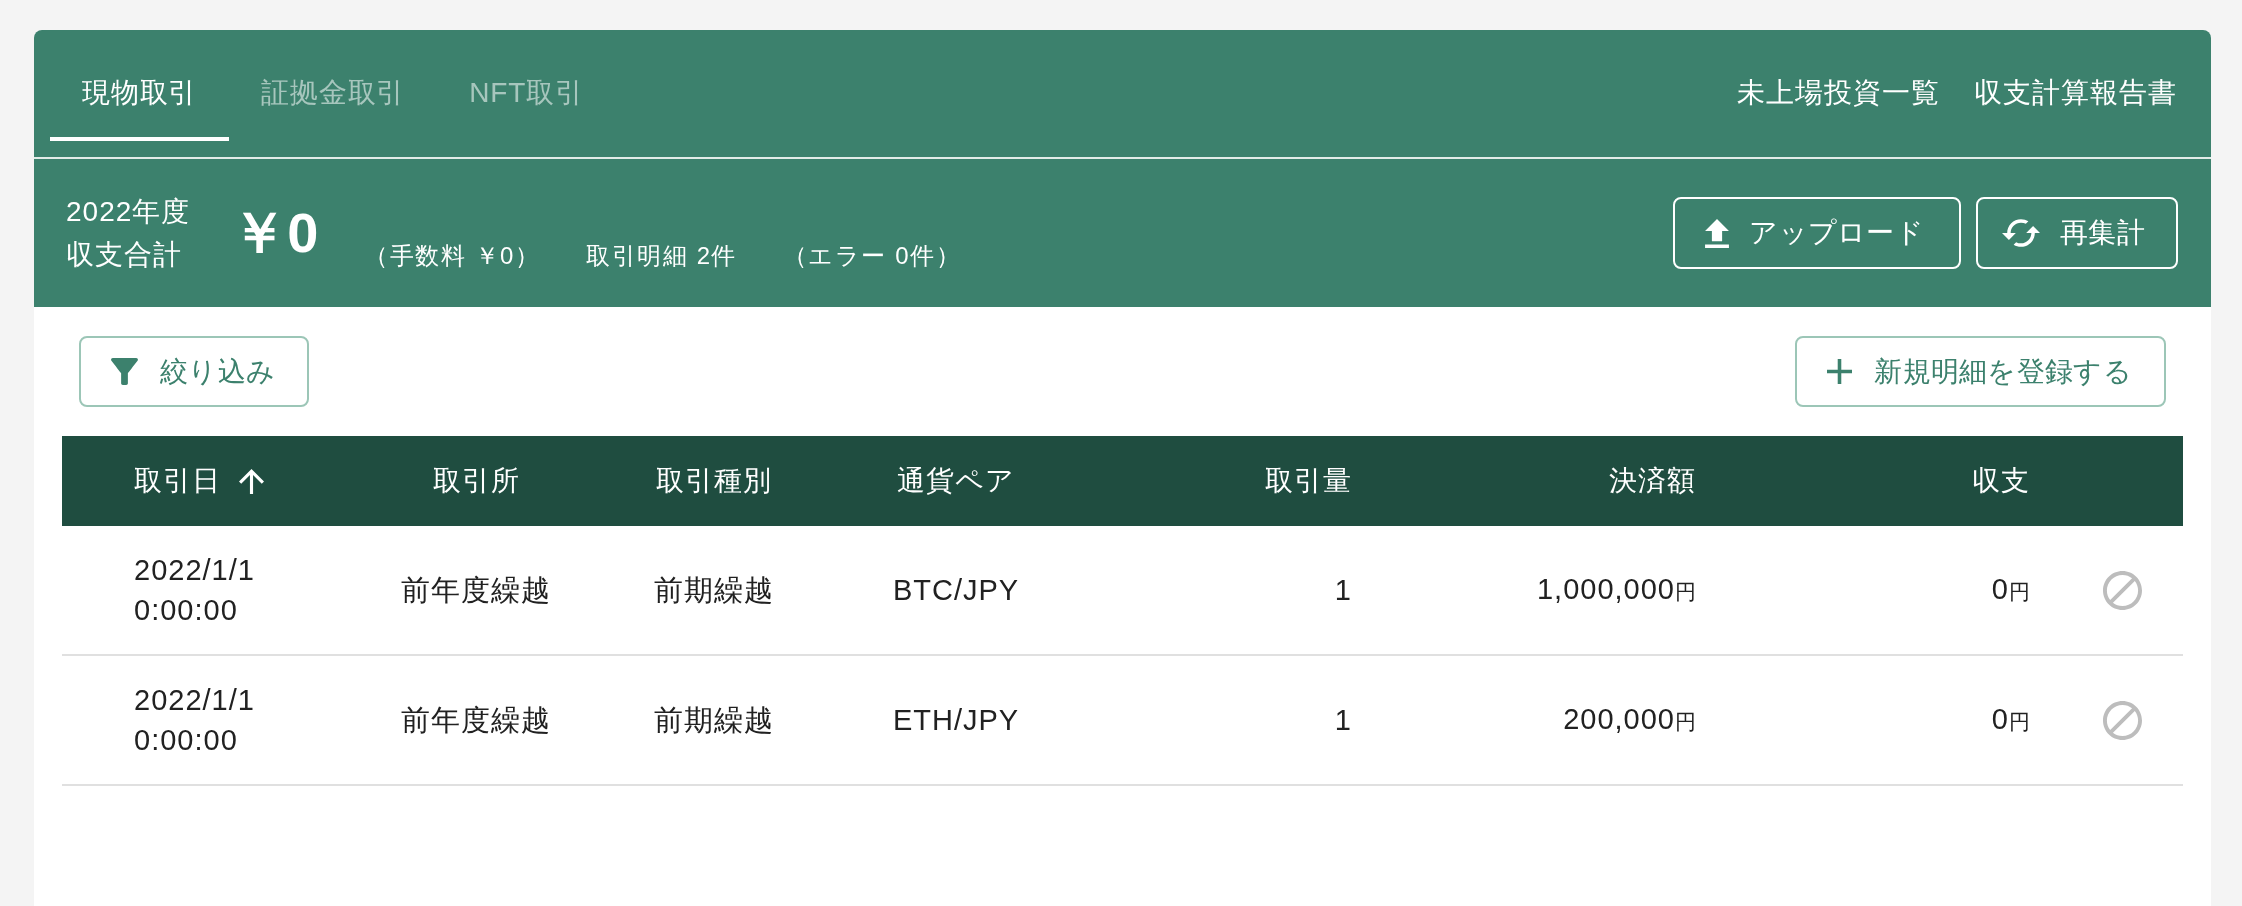 This screenshot has height=906, width=2242. I want to click on tab: NFT取引, so click(526, 93).